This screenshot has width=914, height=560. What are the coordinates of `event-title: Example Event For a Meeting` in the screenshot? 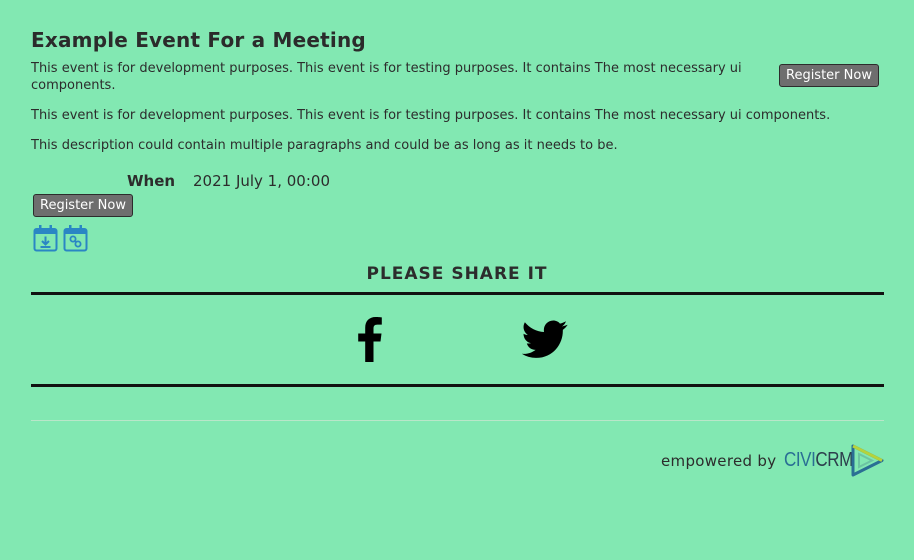 It's located at (198, 40).